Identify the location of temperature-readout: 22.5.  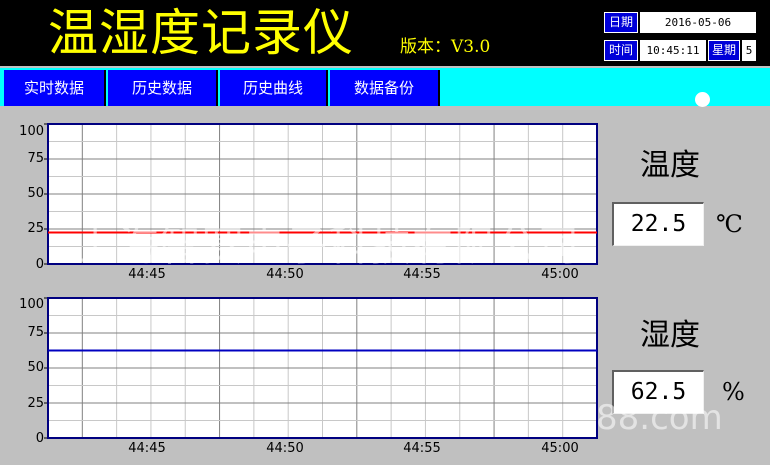
(658, 224).